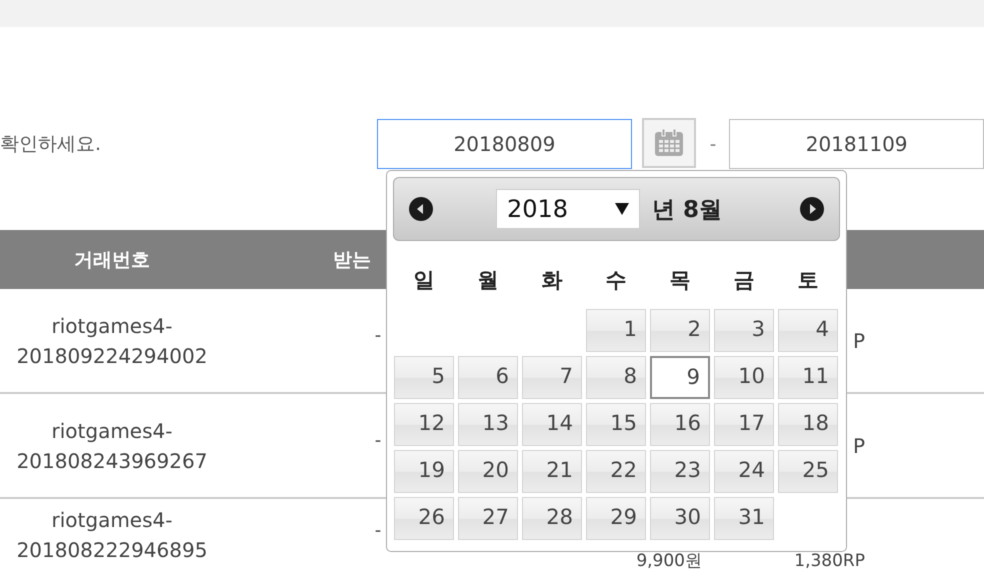  I want to click on calendar-day: 25, so click(808, 471).